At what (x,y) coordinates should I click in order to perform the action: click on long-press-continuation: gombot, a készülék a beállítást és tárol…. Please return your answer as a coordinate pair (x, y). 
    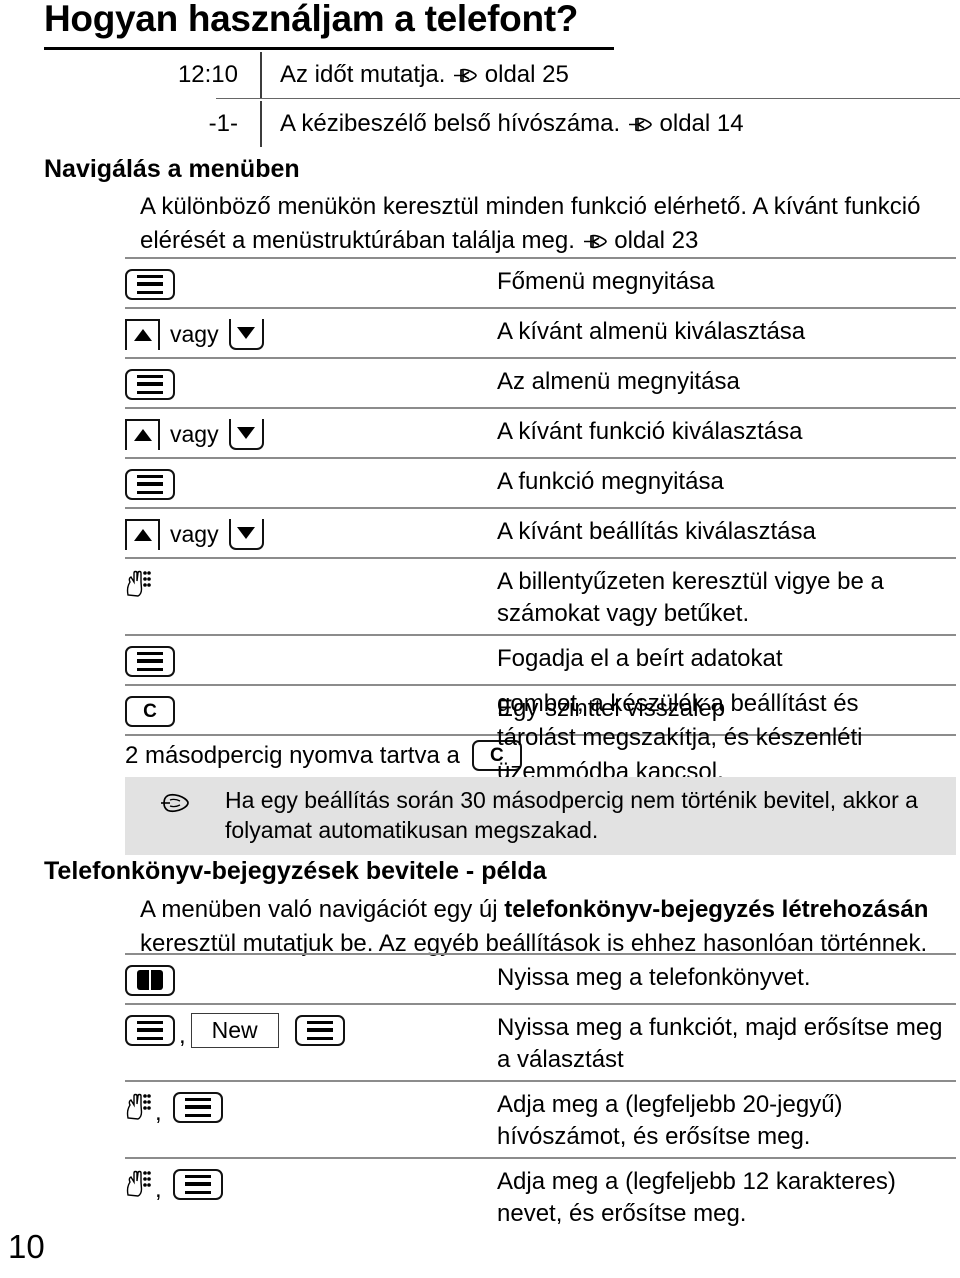
    Looking at the image, I should click on (680, 737).